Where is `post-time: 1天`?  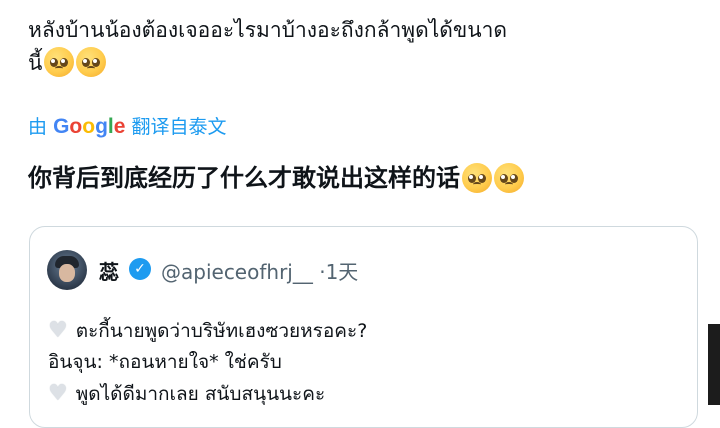
post-time: 1天 is located at coordinates (342, 272).